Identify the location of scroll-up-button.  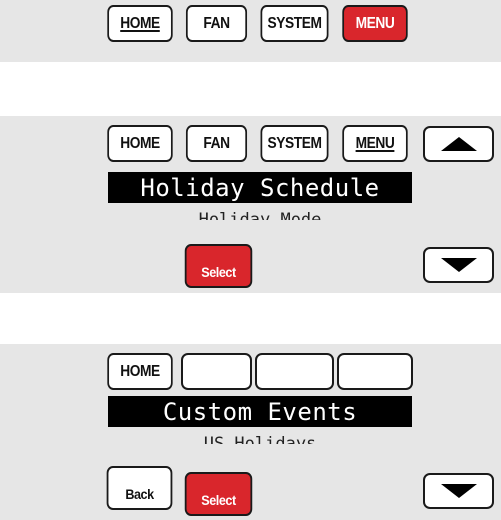
(458, 144).